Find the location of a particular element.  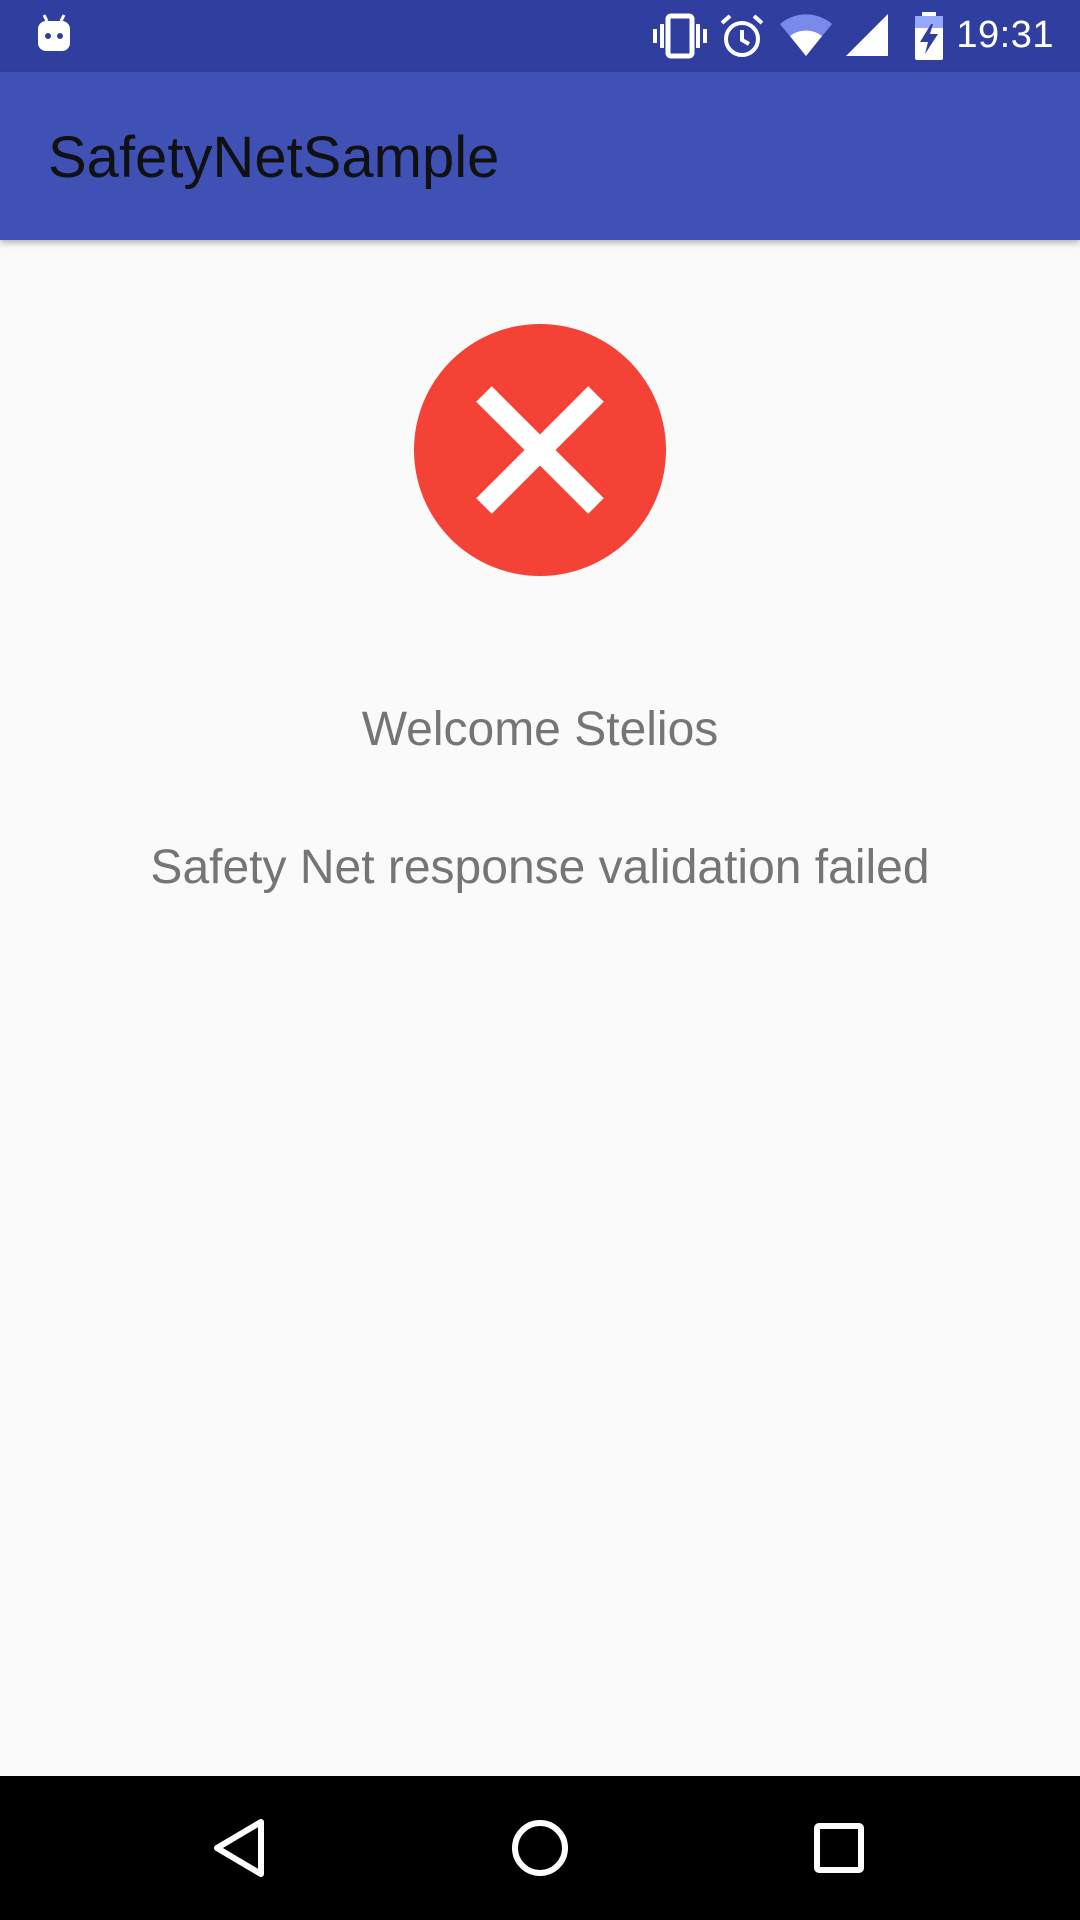

validation-result-text: Safety Net response validation failed is located at coordinates (540, 867).